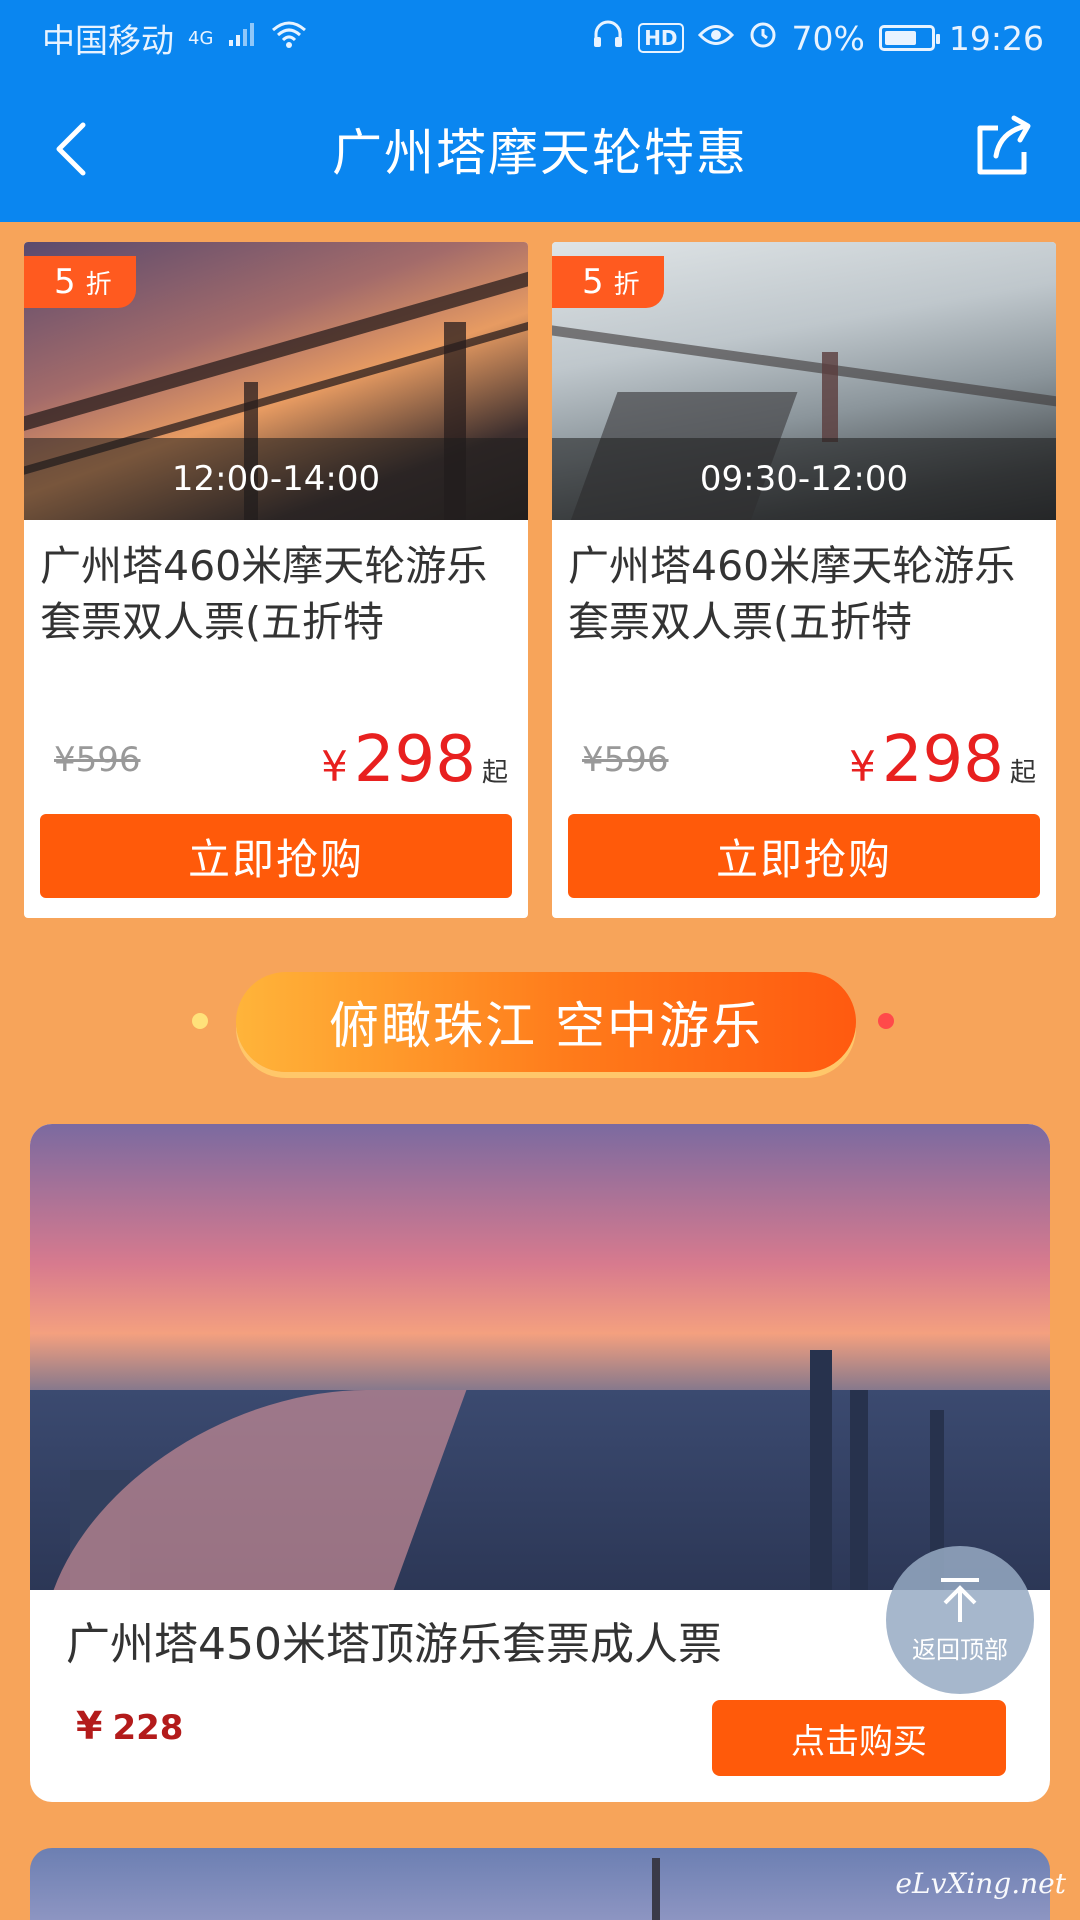 The height and width of the screenshot is (1920, 1080). I want to click on time-slot: 12:00-14:00, so click(276, 479).